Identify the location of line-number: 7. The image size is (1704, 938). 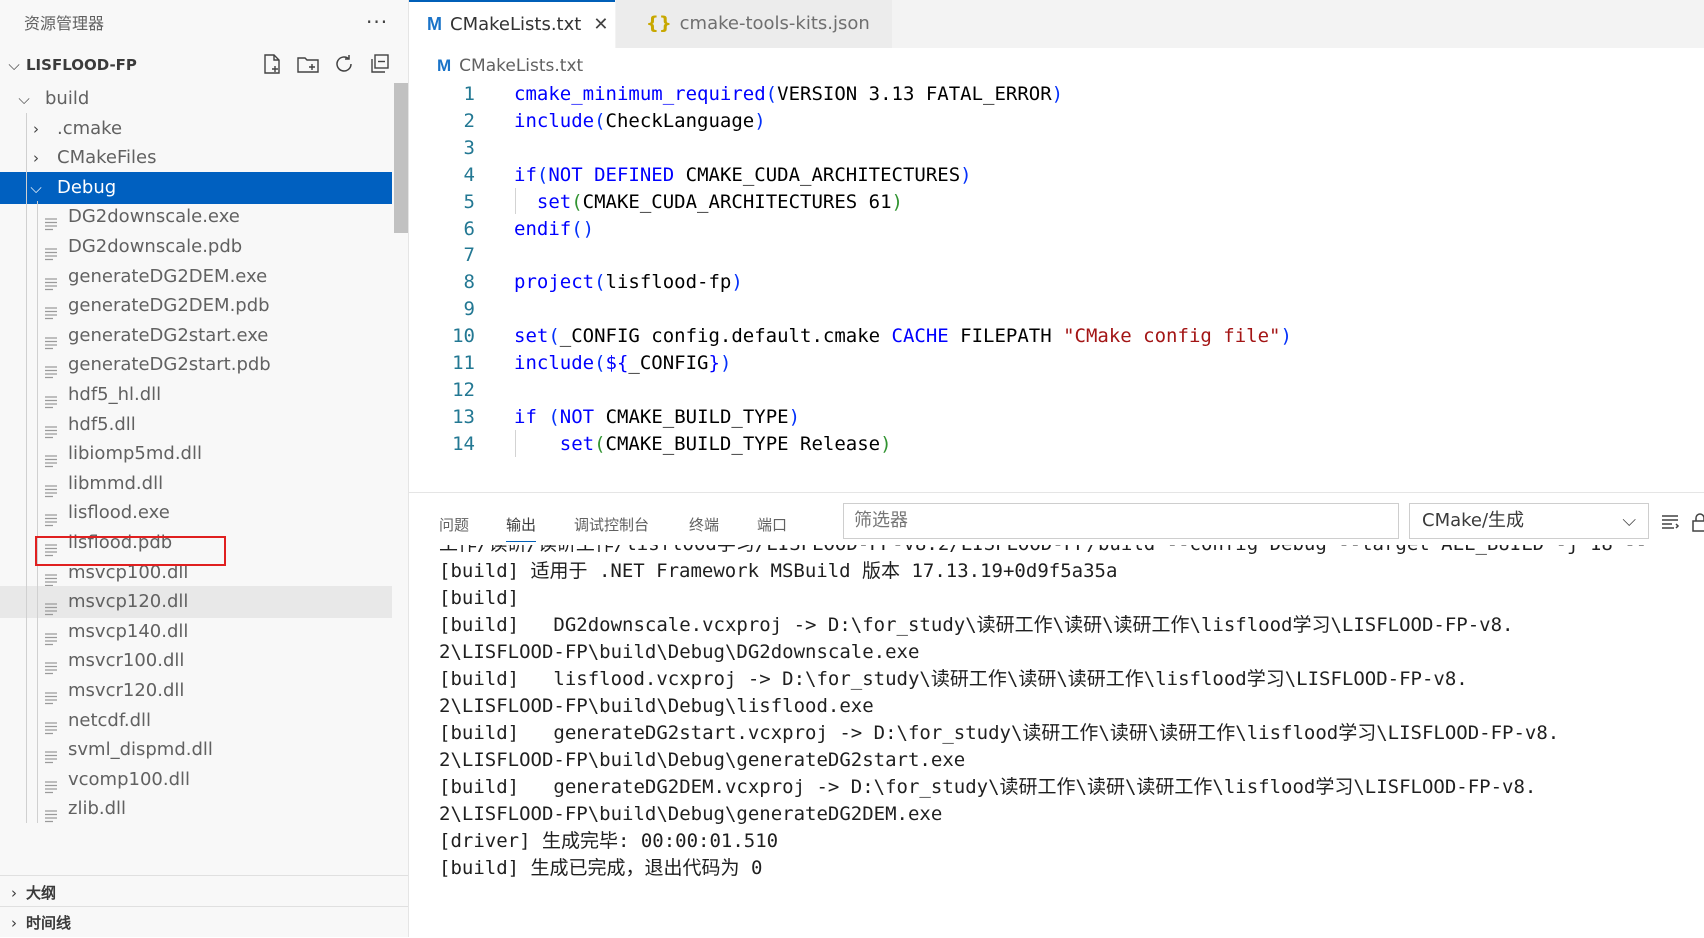
(469, 255).